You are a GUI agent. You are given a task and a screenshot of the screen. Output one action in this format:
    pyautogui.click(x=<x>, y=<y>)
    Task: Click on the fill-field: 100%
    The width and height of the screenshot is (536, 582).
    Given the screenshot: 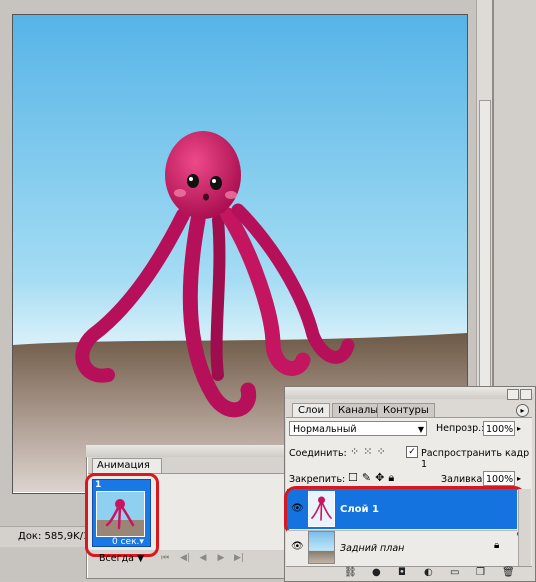 What is the action you would take?
    pyautogui.click(x=499, y=478)
    